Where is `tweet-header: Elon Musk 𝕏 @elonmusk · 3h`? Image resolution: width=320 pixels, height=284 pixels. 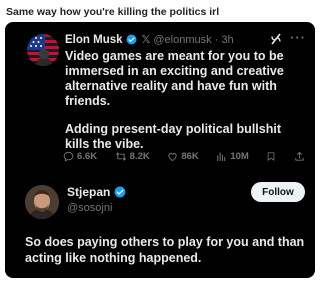 tweet-header: Elon Musk 𝕏 @elonmusk · 3h is located at coordinates (149, 40).